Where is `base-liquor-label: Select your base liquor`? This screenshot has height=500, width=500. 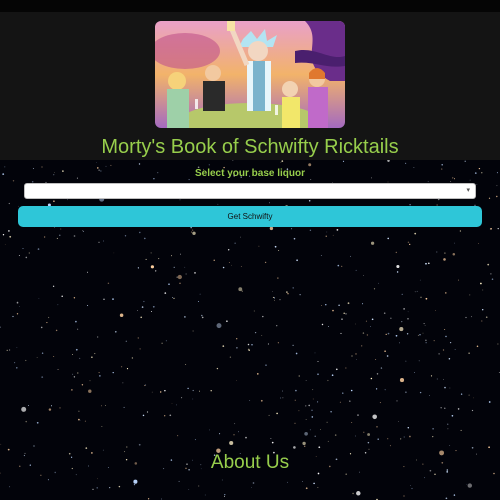 base-liquor-label: Select your base liquor is located at coordinates (250, 173).